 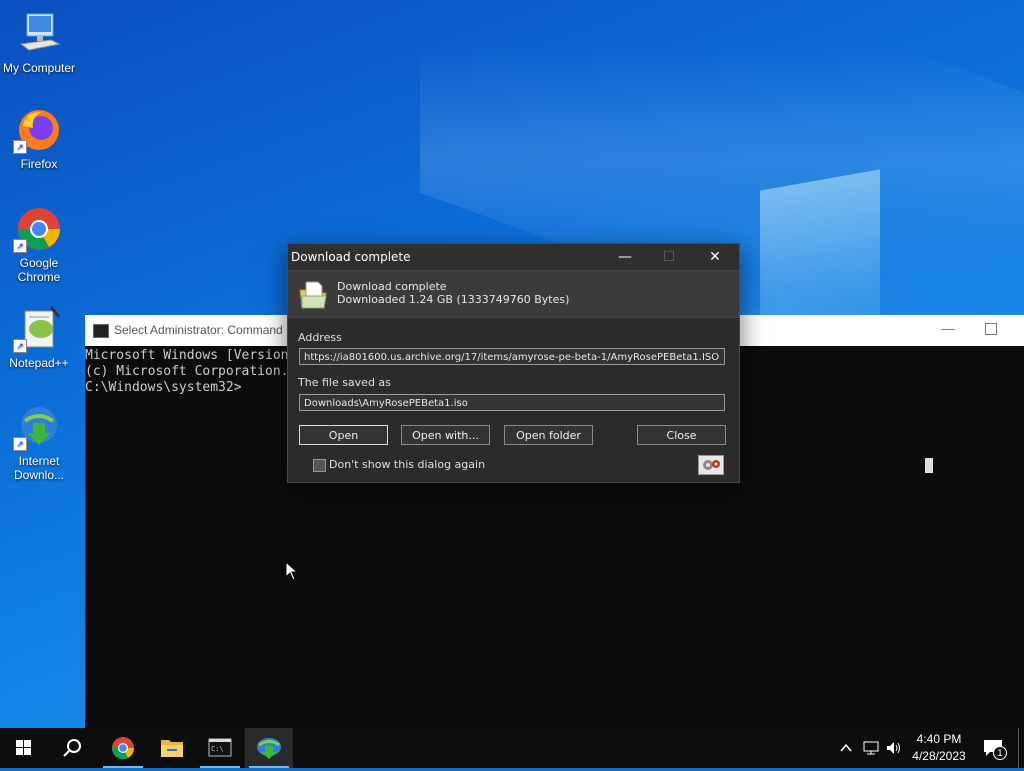 What do you see at coordinates (512, 748) in the screenshot?
I see `taskbar: C:\ 4:40 PM 4/28/2023 1` at bounding box center [512, 748].